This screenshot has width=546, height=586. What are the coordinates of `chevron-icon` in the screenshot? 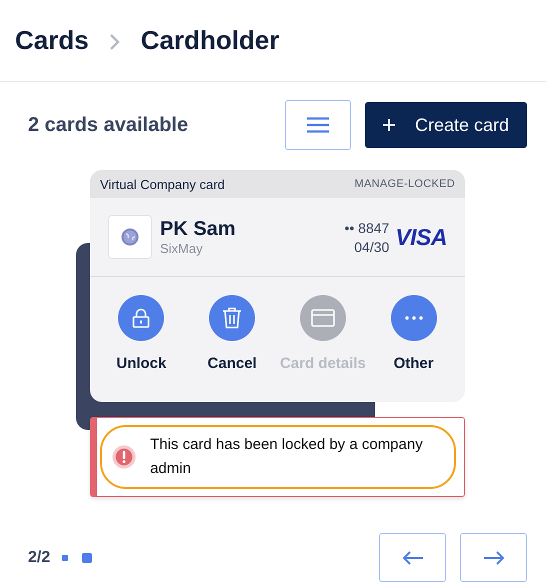 It's located at (114, 41).